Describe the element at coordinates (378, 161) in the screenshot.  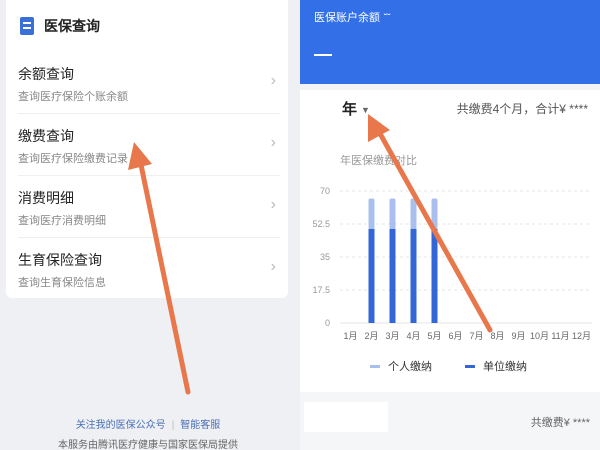
I see `chart-title: 年医保缴费对比` at that location.